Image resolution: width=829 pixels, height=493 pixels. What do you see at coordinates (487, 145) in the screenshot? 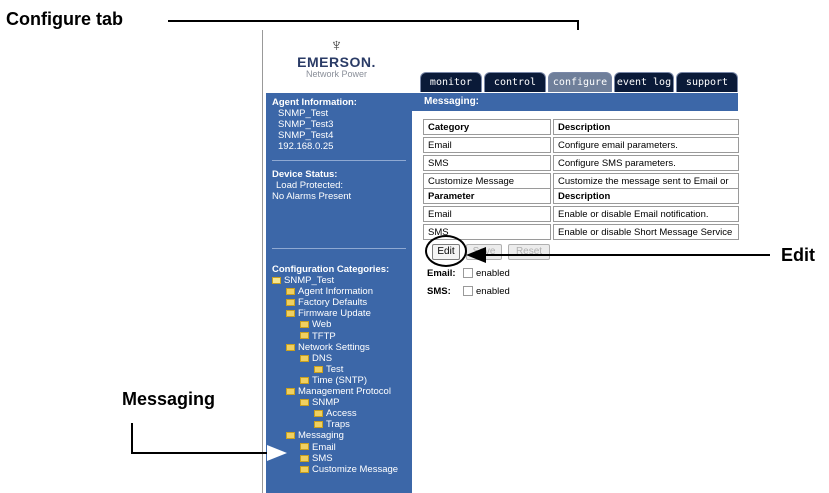
I see `table-cell: Email` at bounding box center [487, 145].